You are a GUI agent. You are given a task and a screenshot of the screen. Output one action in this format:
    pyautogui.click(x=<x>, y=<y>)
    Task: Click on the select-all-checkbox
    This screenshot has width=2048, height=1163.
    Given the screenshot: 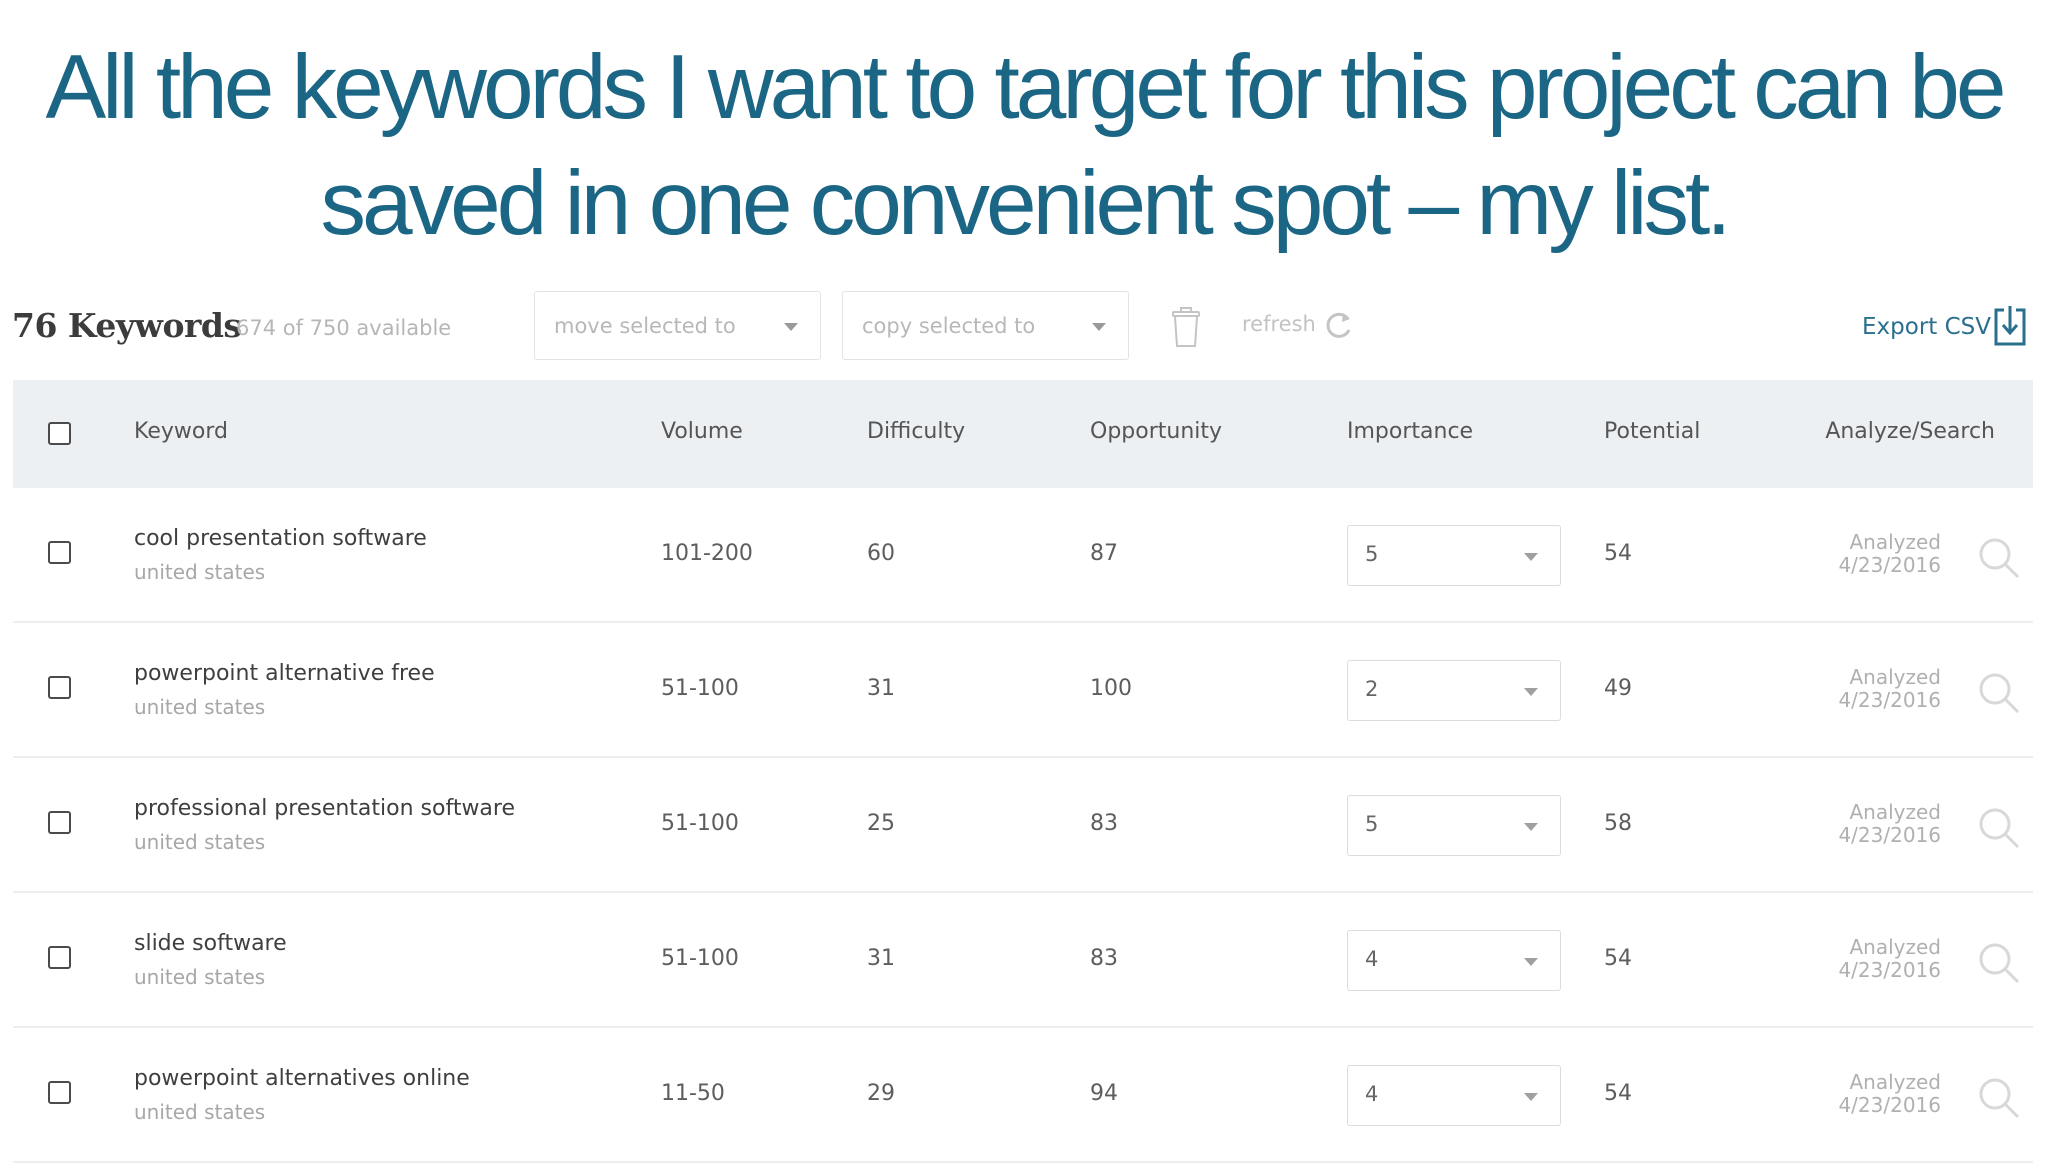 What is the action you would take?
    pyautogui.click(x=59, y=433)
    